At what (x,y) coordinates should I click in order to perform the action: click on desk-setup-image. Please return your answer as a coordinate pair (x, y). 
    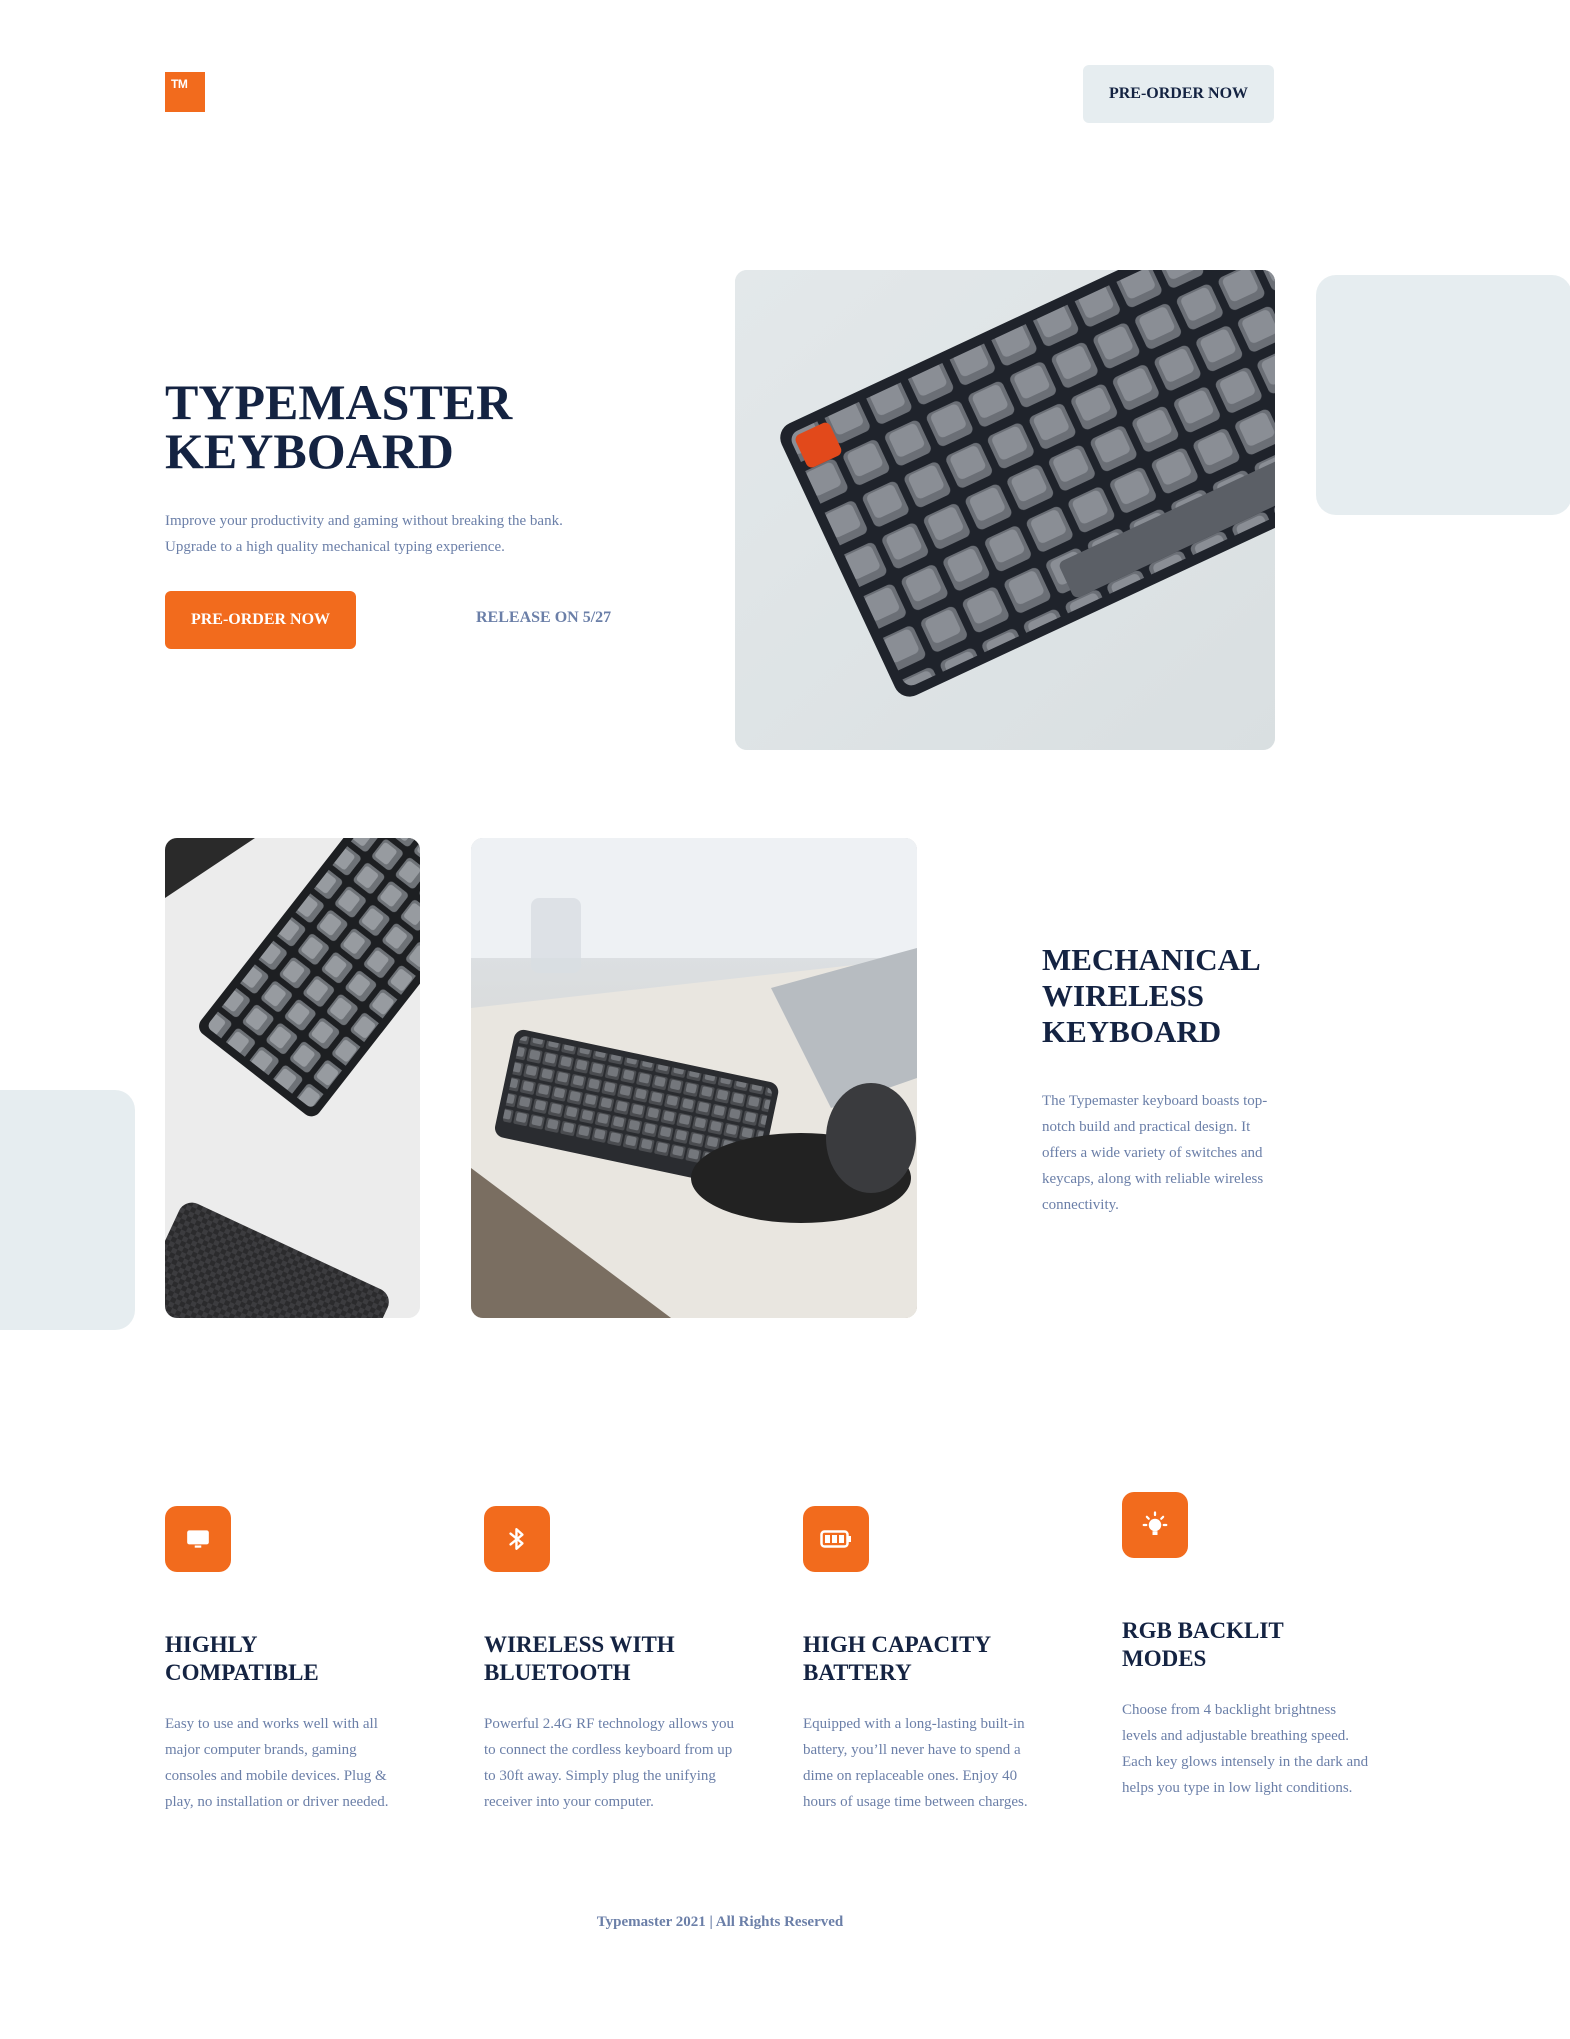
    Looking at the image, I should click on (694, 1078).